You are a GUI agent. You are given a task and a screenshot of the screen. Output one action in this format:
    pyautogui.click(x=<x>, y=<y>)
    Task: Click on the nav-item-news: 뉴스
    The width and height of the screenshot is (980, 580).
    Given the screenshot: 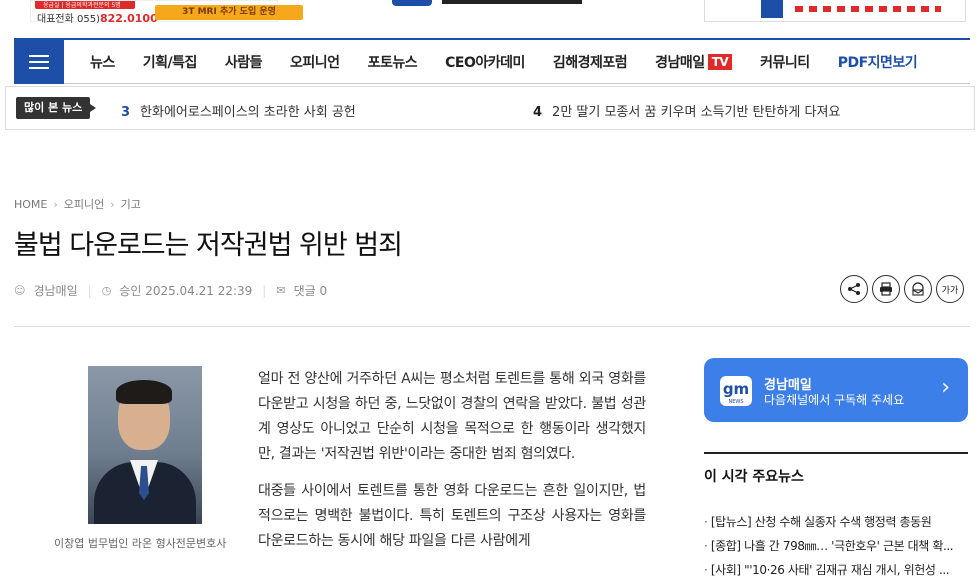 What is the action you would take?
    pyautogui.click(x=102, y=62)
    